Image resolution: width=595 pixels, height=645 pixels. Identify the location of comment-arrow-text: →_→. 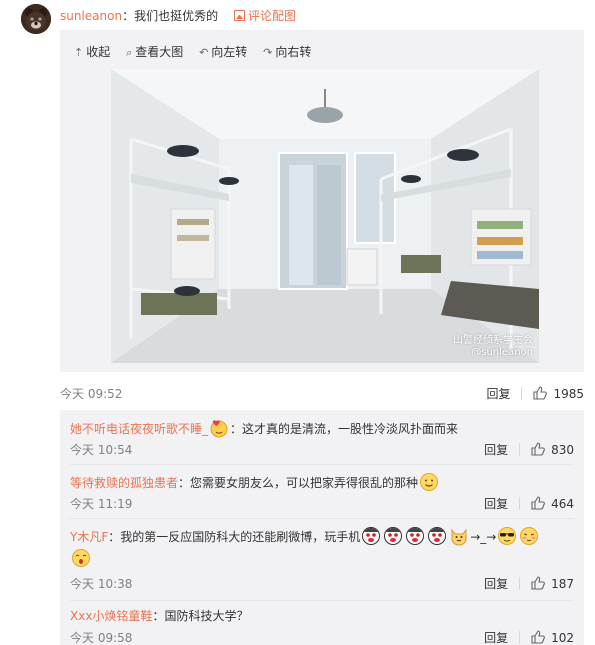
(483, 537).